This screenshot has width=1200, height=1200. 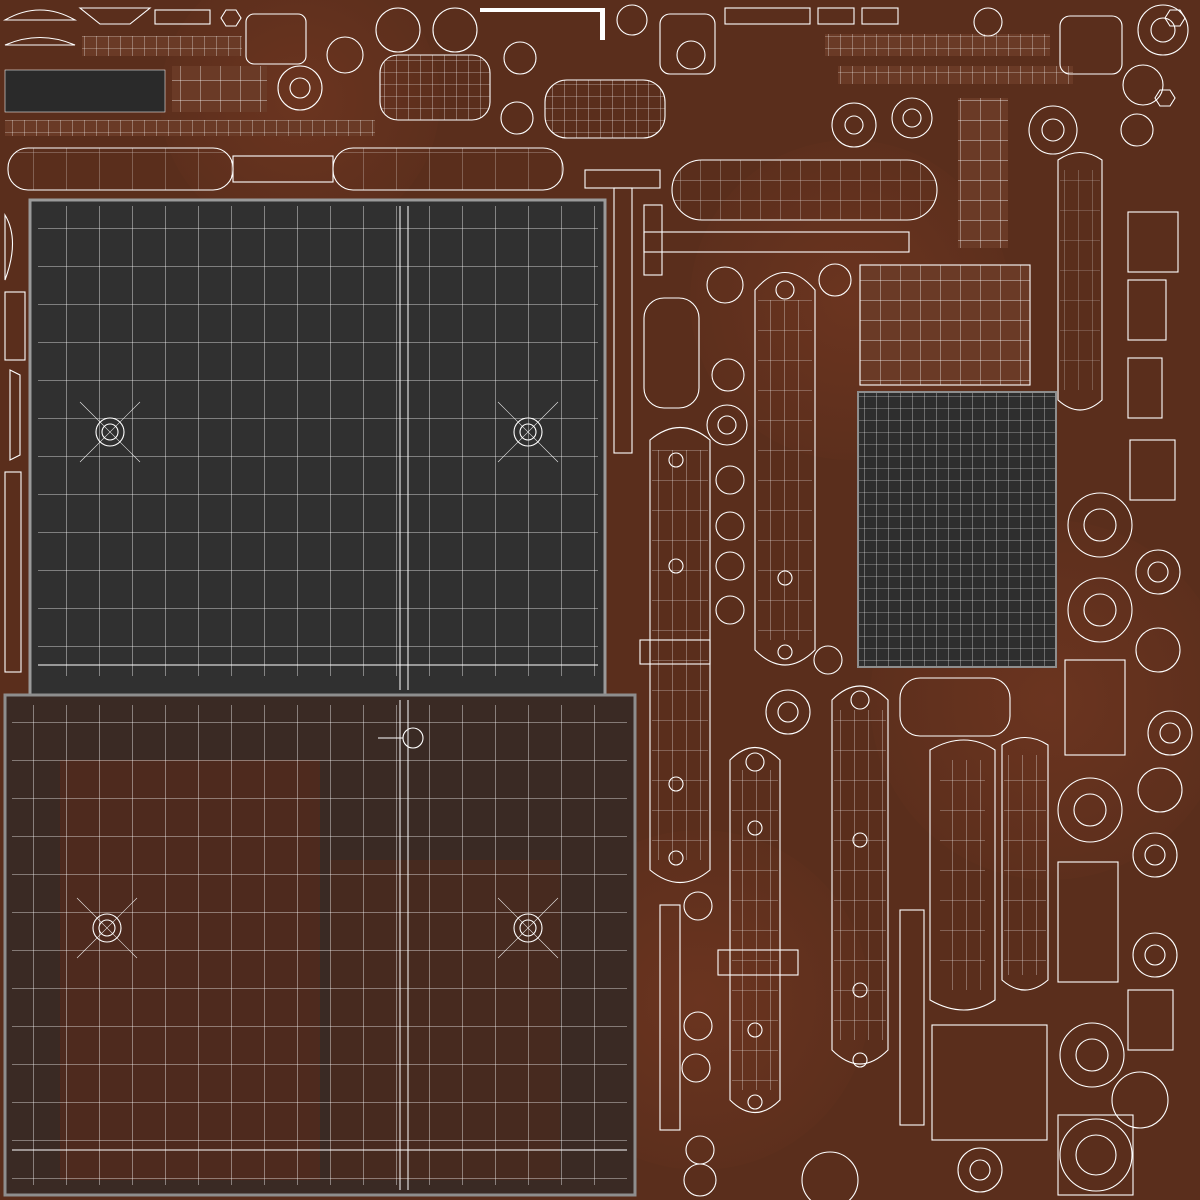 I want to click on rust-grid-panel, so click(x=945, y=325).